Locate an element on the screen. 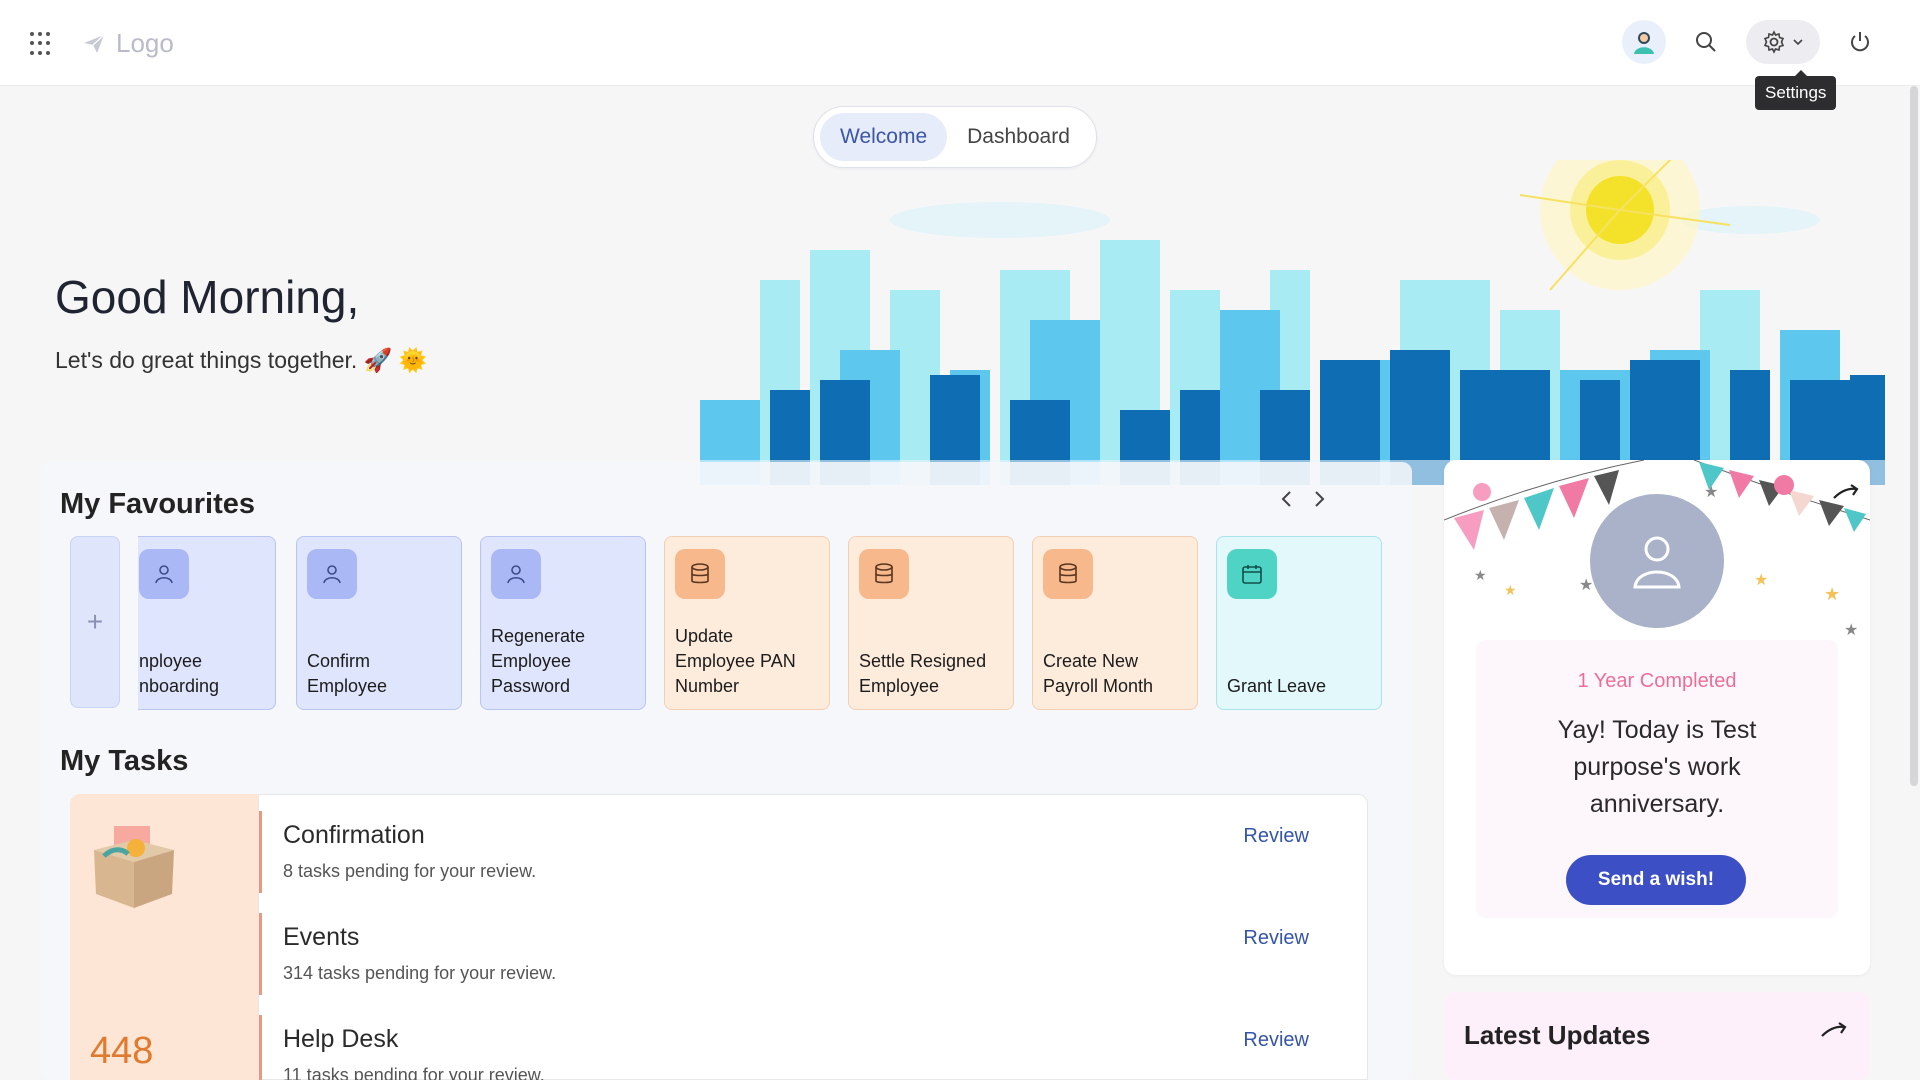 This screenshot has width=1920, height=1080. plus-icon: + is located at coordinates (95, 621).